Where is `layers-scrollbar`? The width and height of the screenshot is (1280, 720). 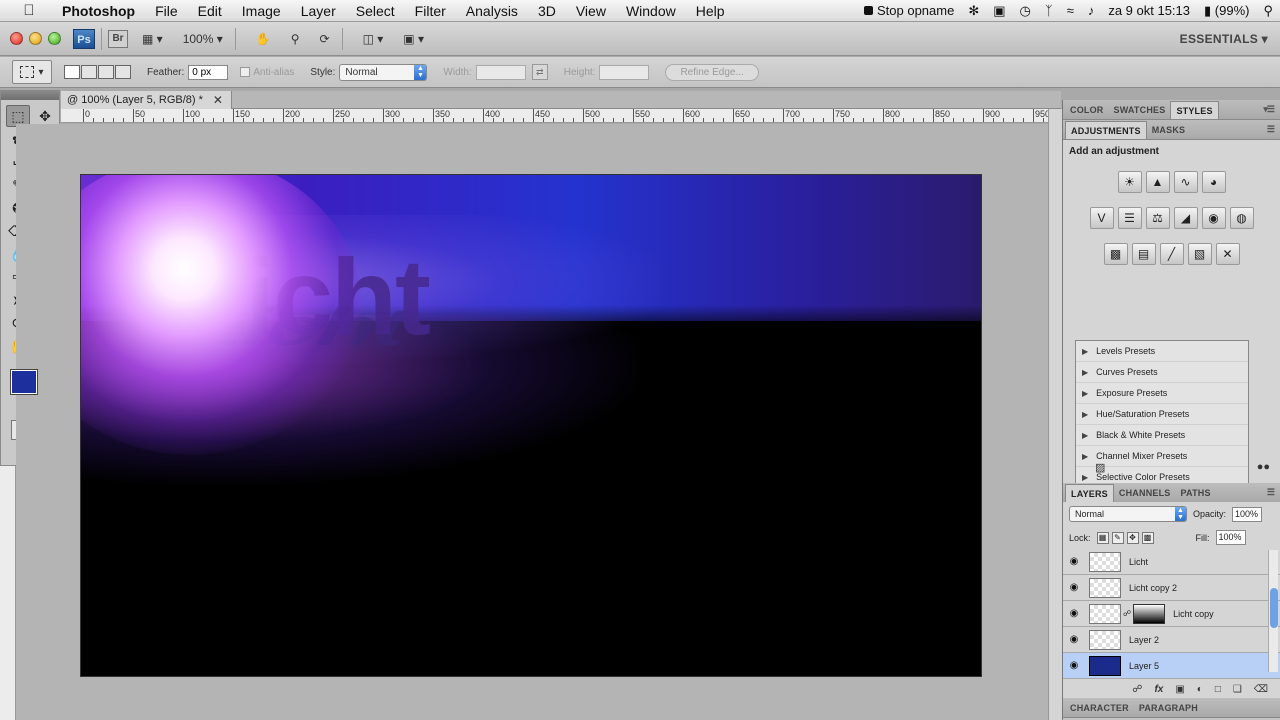
layers-scrollbar is located at coordinates (1273, 611).